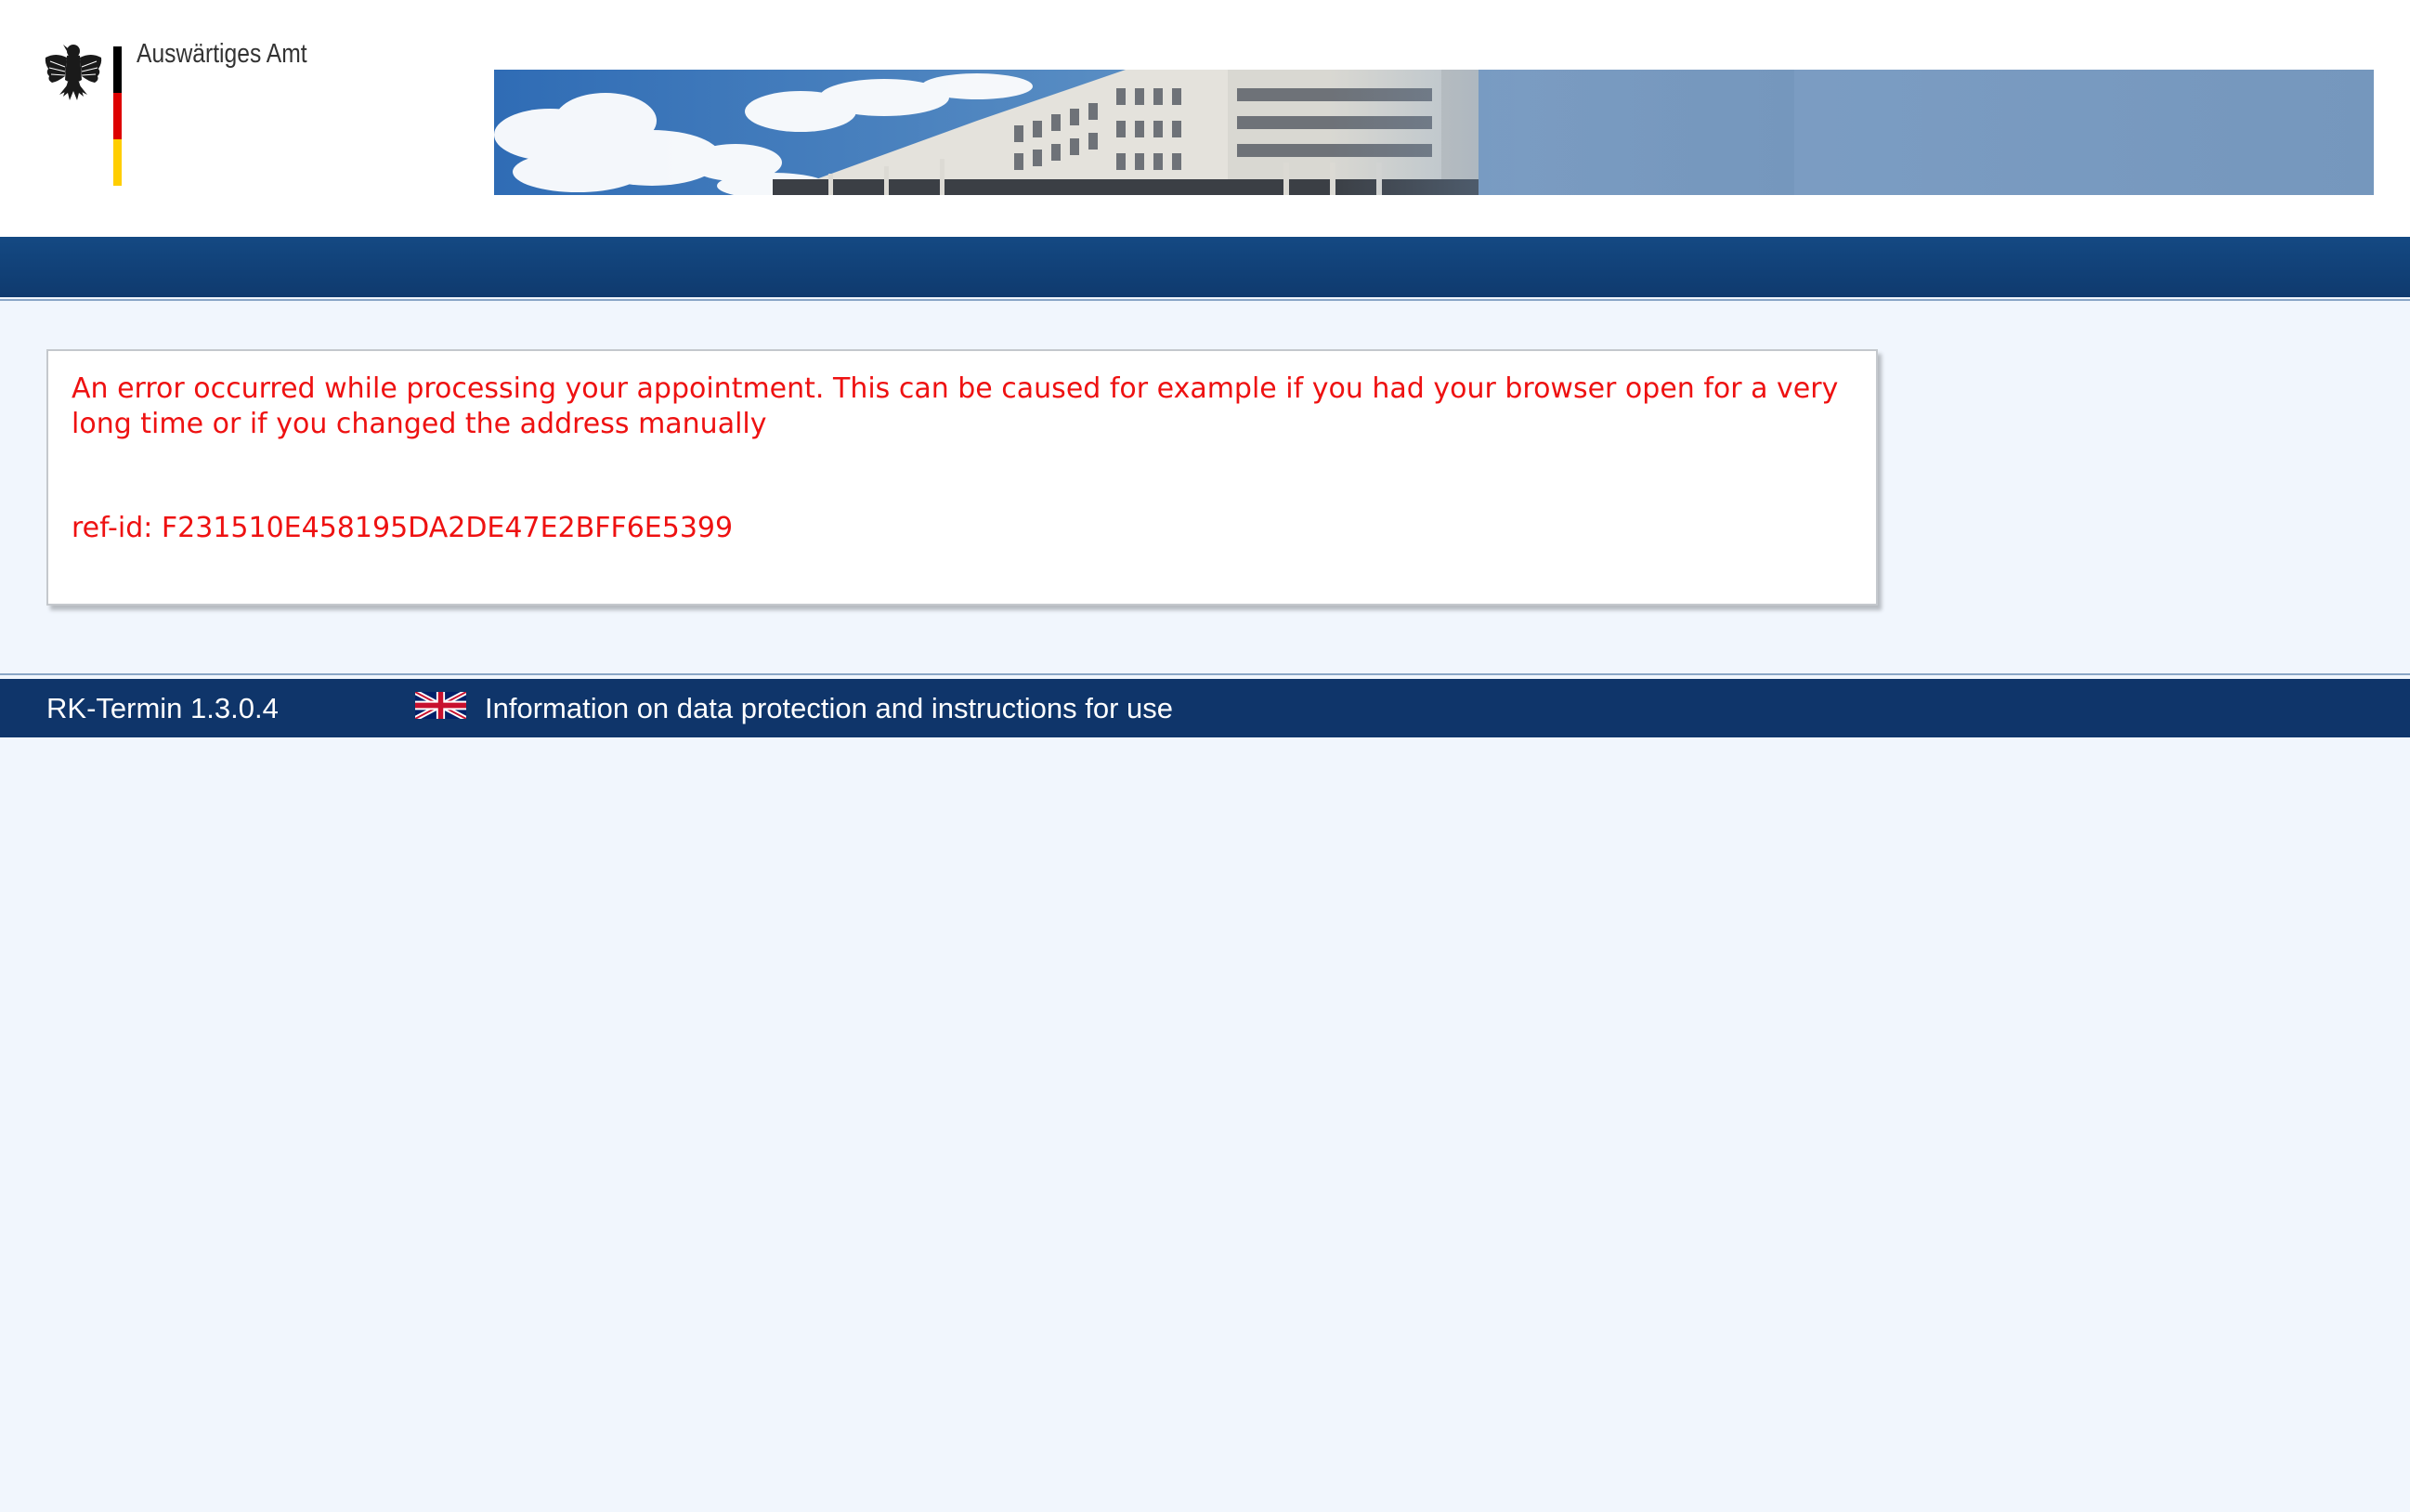 This screenshot has width=2410, height=1512. I want to click on german-flag-bar, so click(117, 116).